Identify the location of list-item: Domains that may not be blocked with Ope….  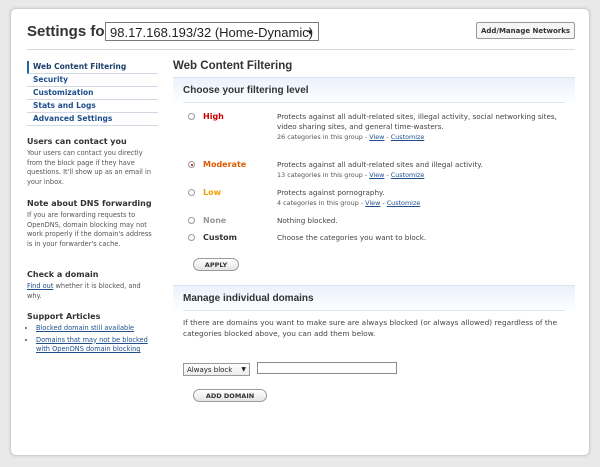
(96, 346).